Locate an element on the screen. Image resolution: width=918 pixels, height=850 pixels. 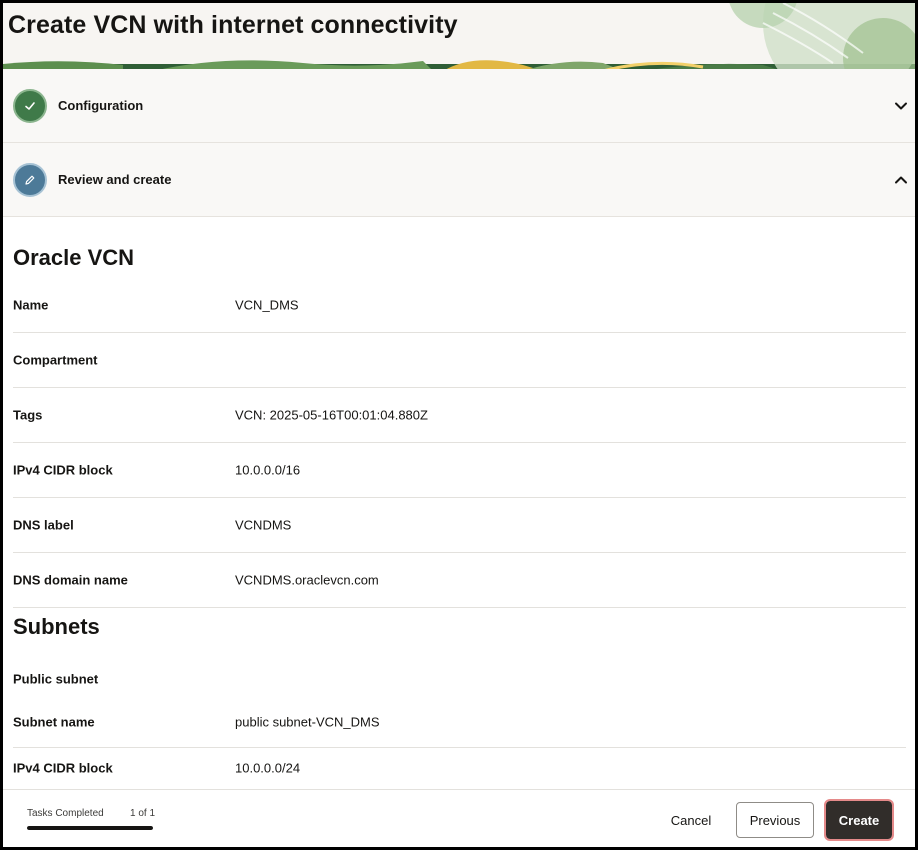
header-banner: Create VCN with internet connectivity is located at coordinates (459, 37).